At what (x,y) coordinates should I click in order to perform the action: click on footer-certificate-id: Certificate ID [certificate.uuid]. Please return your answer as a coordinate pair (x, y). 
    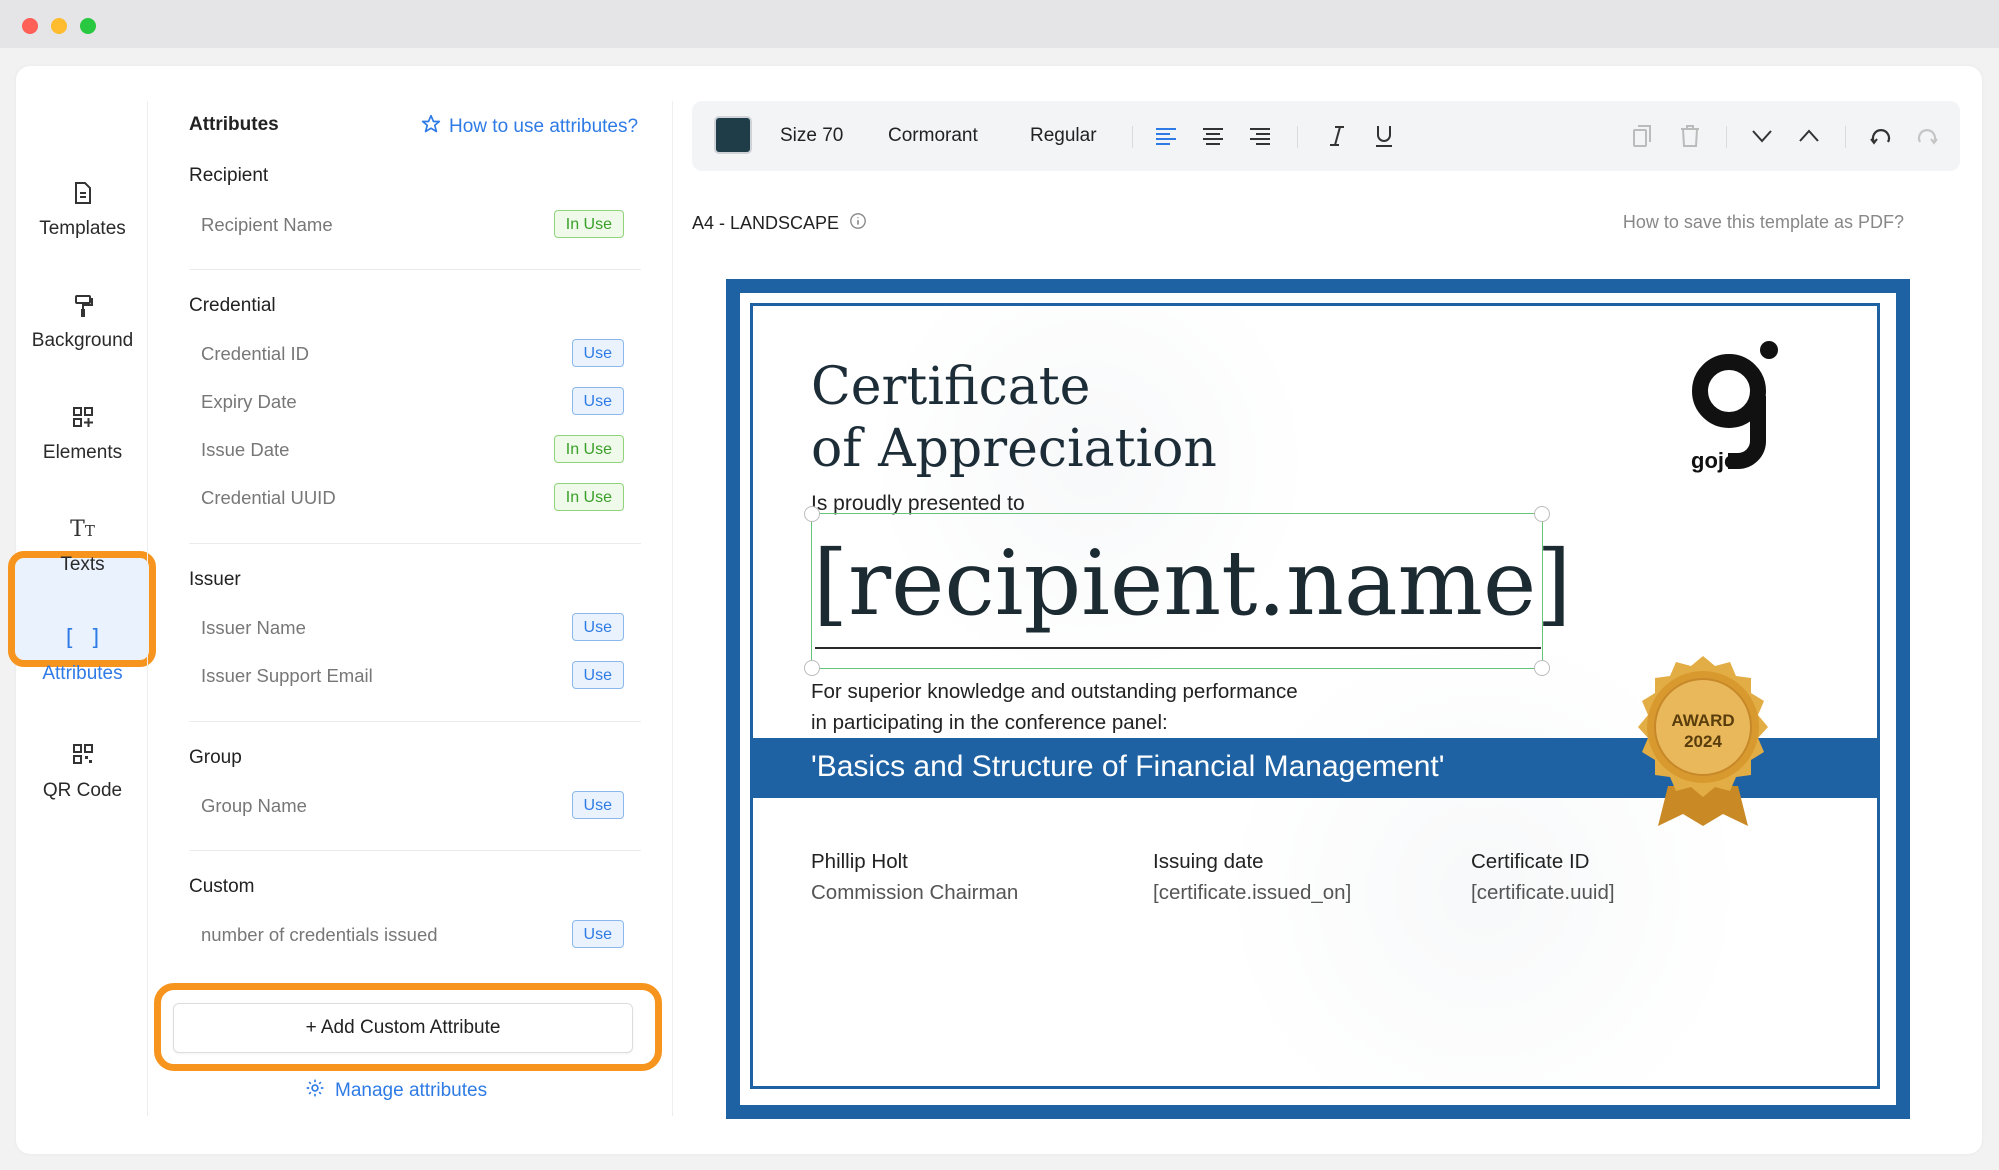
    Looking at the image, I should click on (1543, 877).